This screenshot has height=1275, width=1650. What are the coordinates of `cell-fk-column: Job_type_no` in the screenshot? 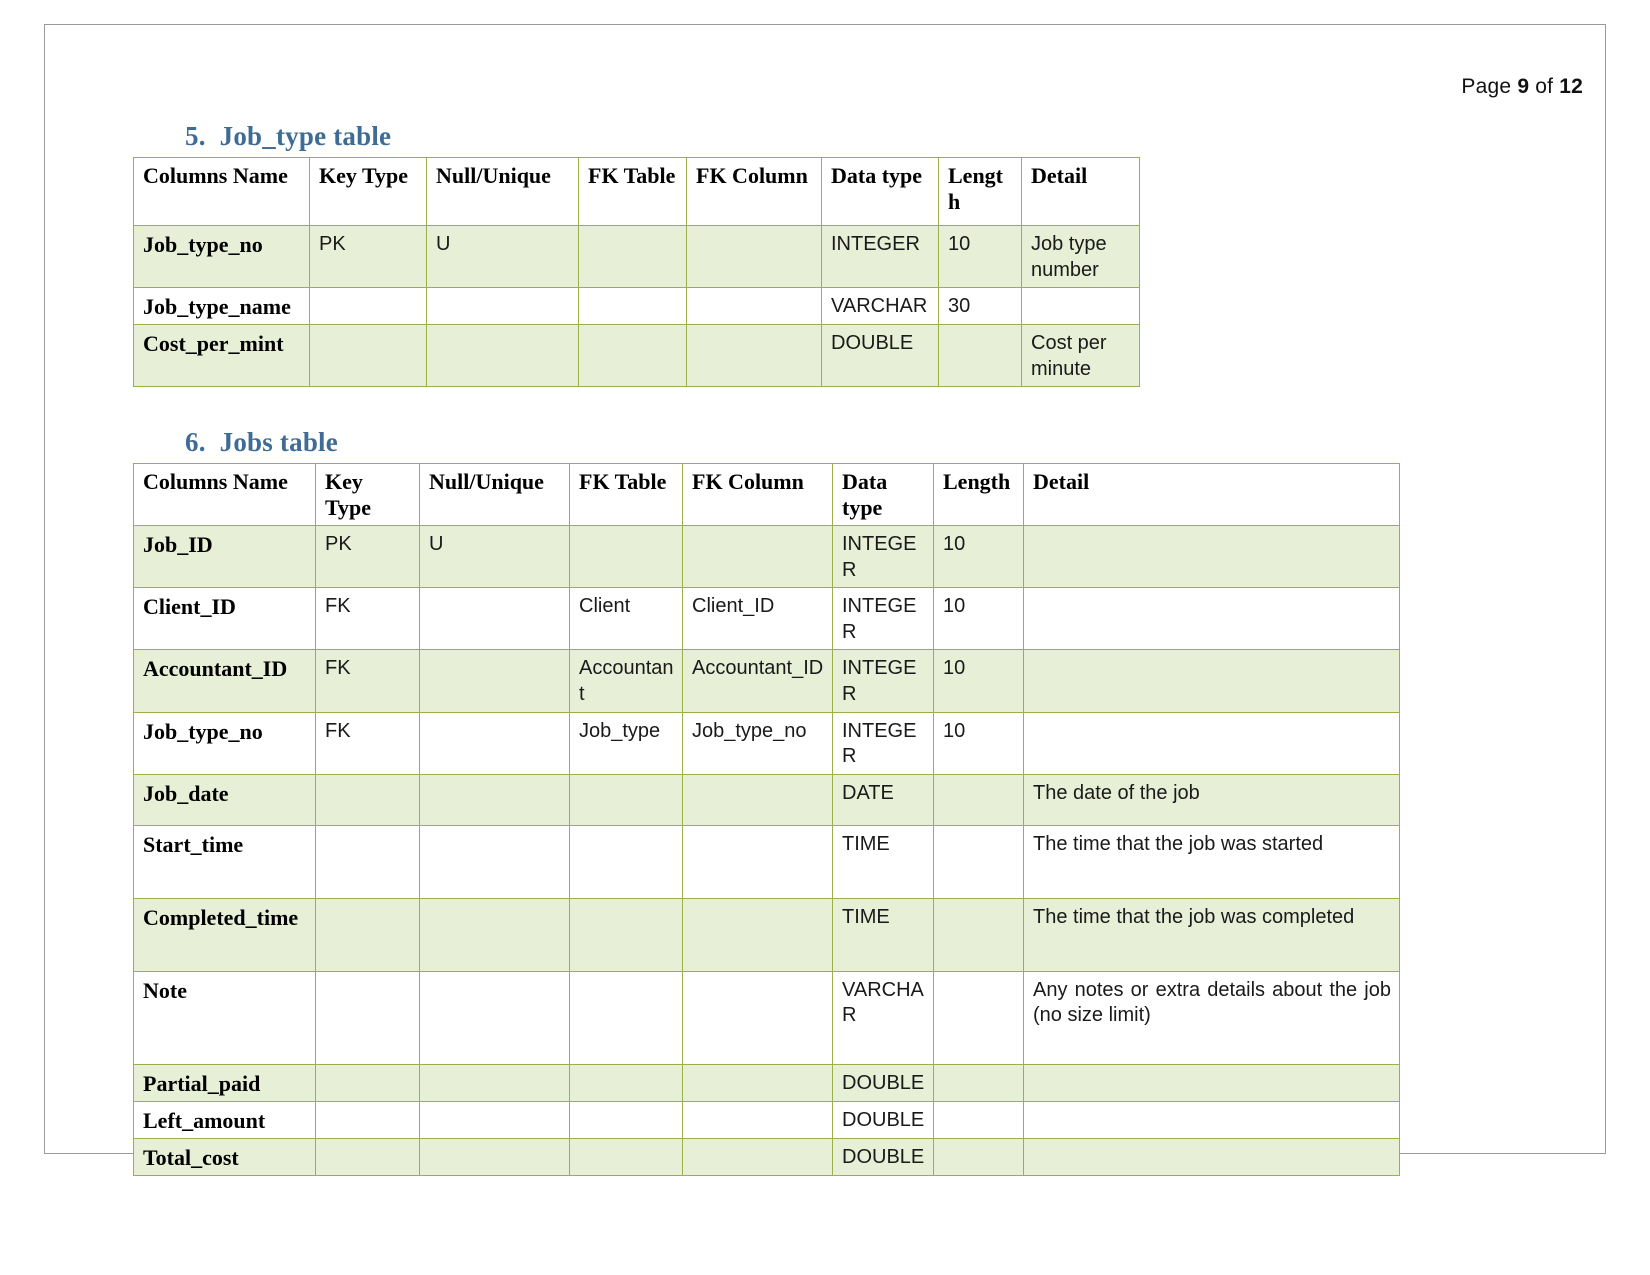 It's located at (757, 743).